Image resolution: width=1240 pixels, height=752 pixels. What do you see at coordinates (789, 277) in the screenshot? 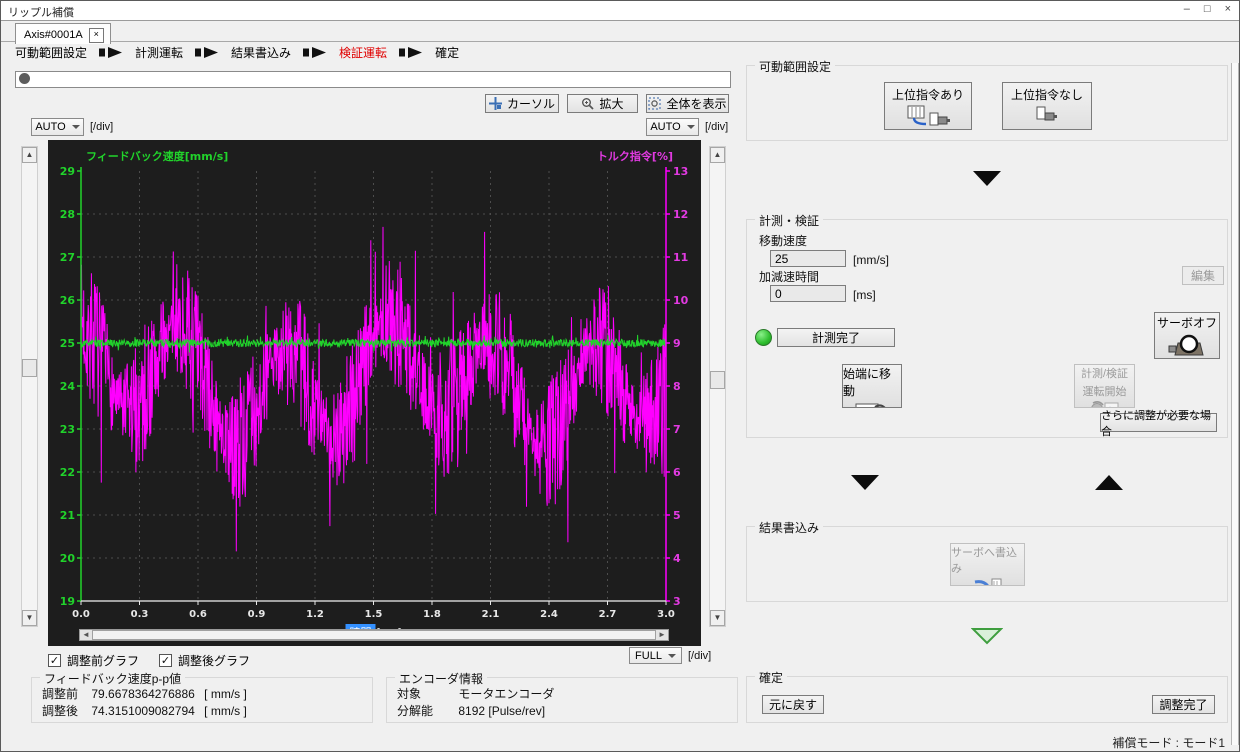
I see `accel-label: 加減速時間` at bounding box center [789, 277].